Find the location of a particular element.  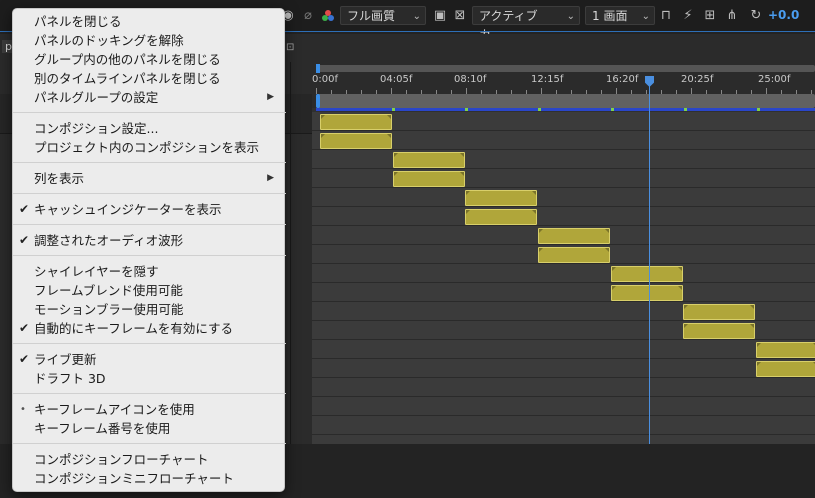

menu-item-label: パネルのドッキングを解除 is located at coordinates (109, 40).